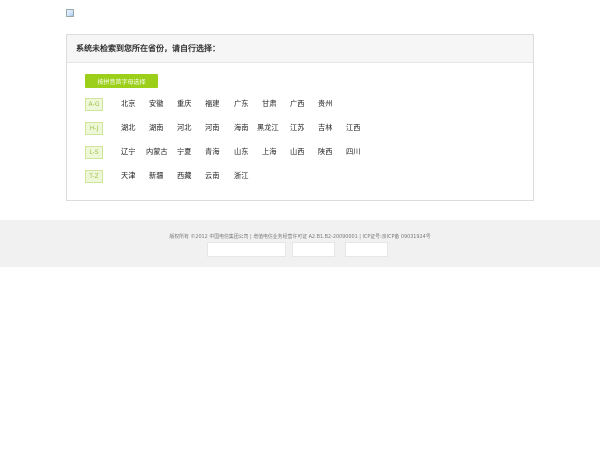 The image size is (600, 450). Describe the element at coordinates (121, 81) in the screenshot. I see `select-by-pinyin-button: 按拼音首字母选择` at that location.